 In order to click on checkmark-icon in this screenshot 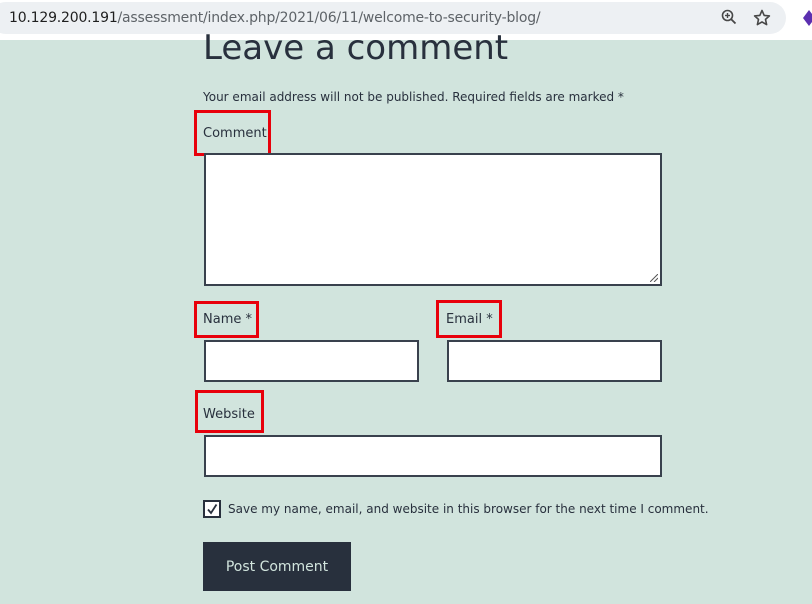, I will do `click(212, 509)`.